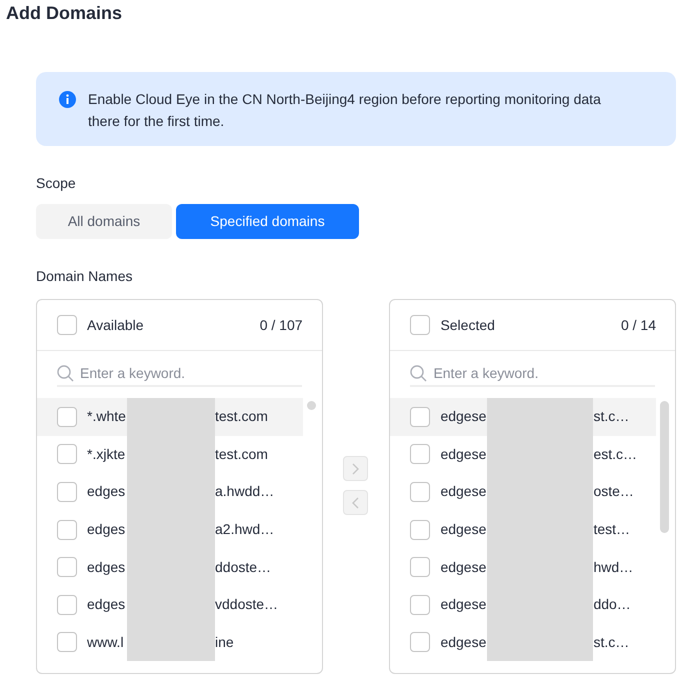 Image resolution: width=688 pixels, height=681 pixels. Describe the element at coordinates (107, 416) in the screenshot. I see `domain-name-start: *.whte` at that location.